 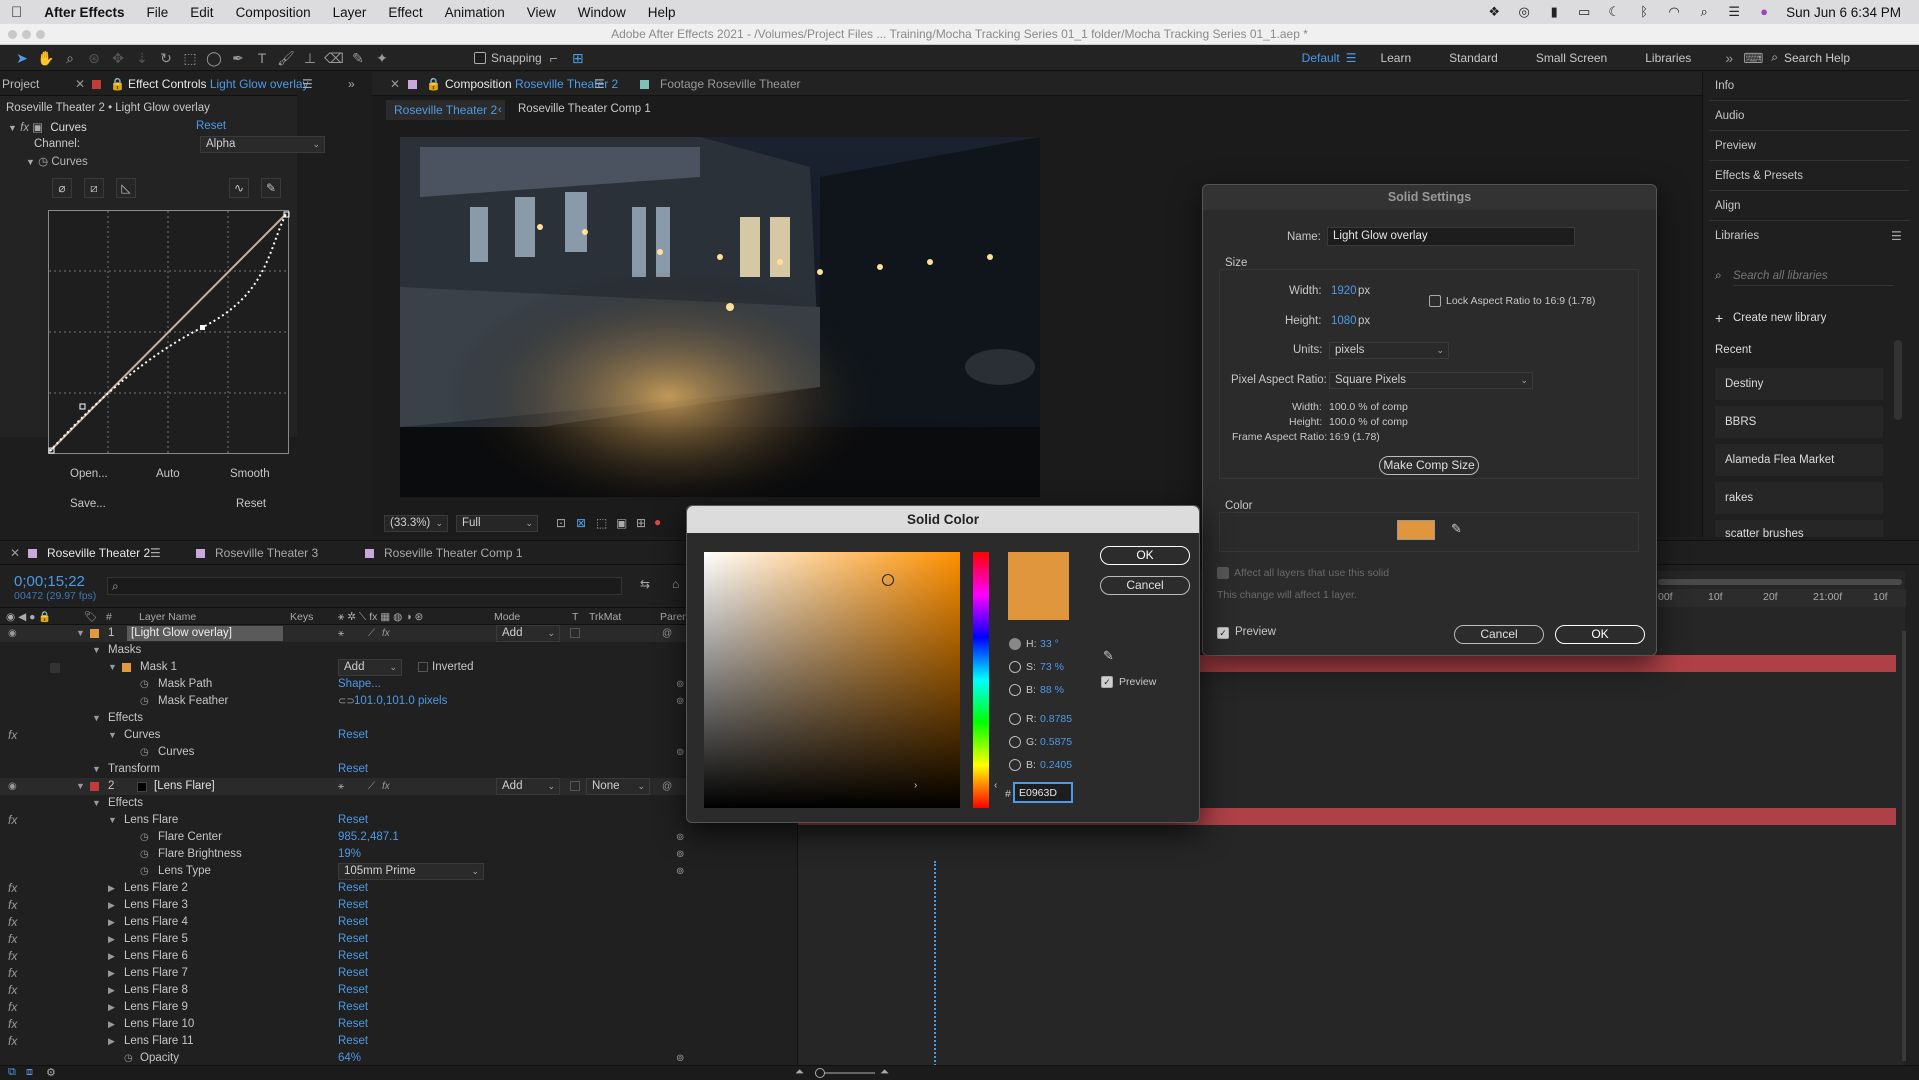 I want to click on tab-timeline-comp-1: Roseville Theater Comp 1, so click(x=453, y=553).